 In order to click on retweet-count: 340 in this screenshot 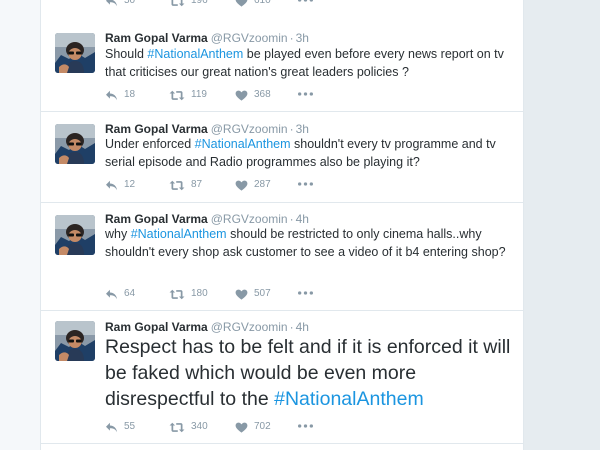, I will do `click(199, 426)`.